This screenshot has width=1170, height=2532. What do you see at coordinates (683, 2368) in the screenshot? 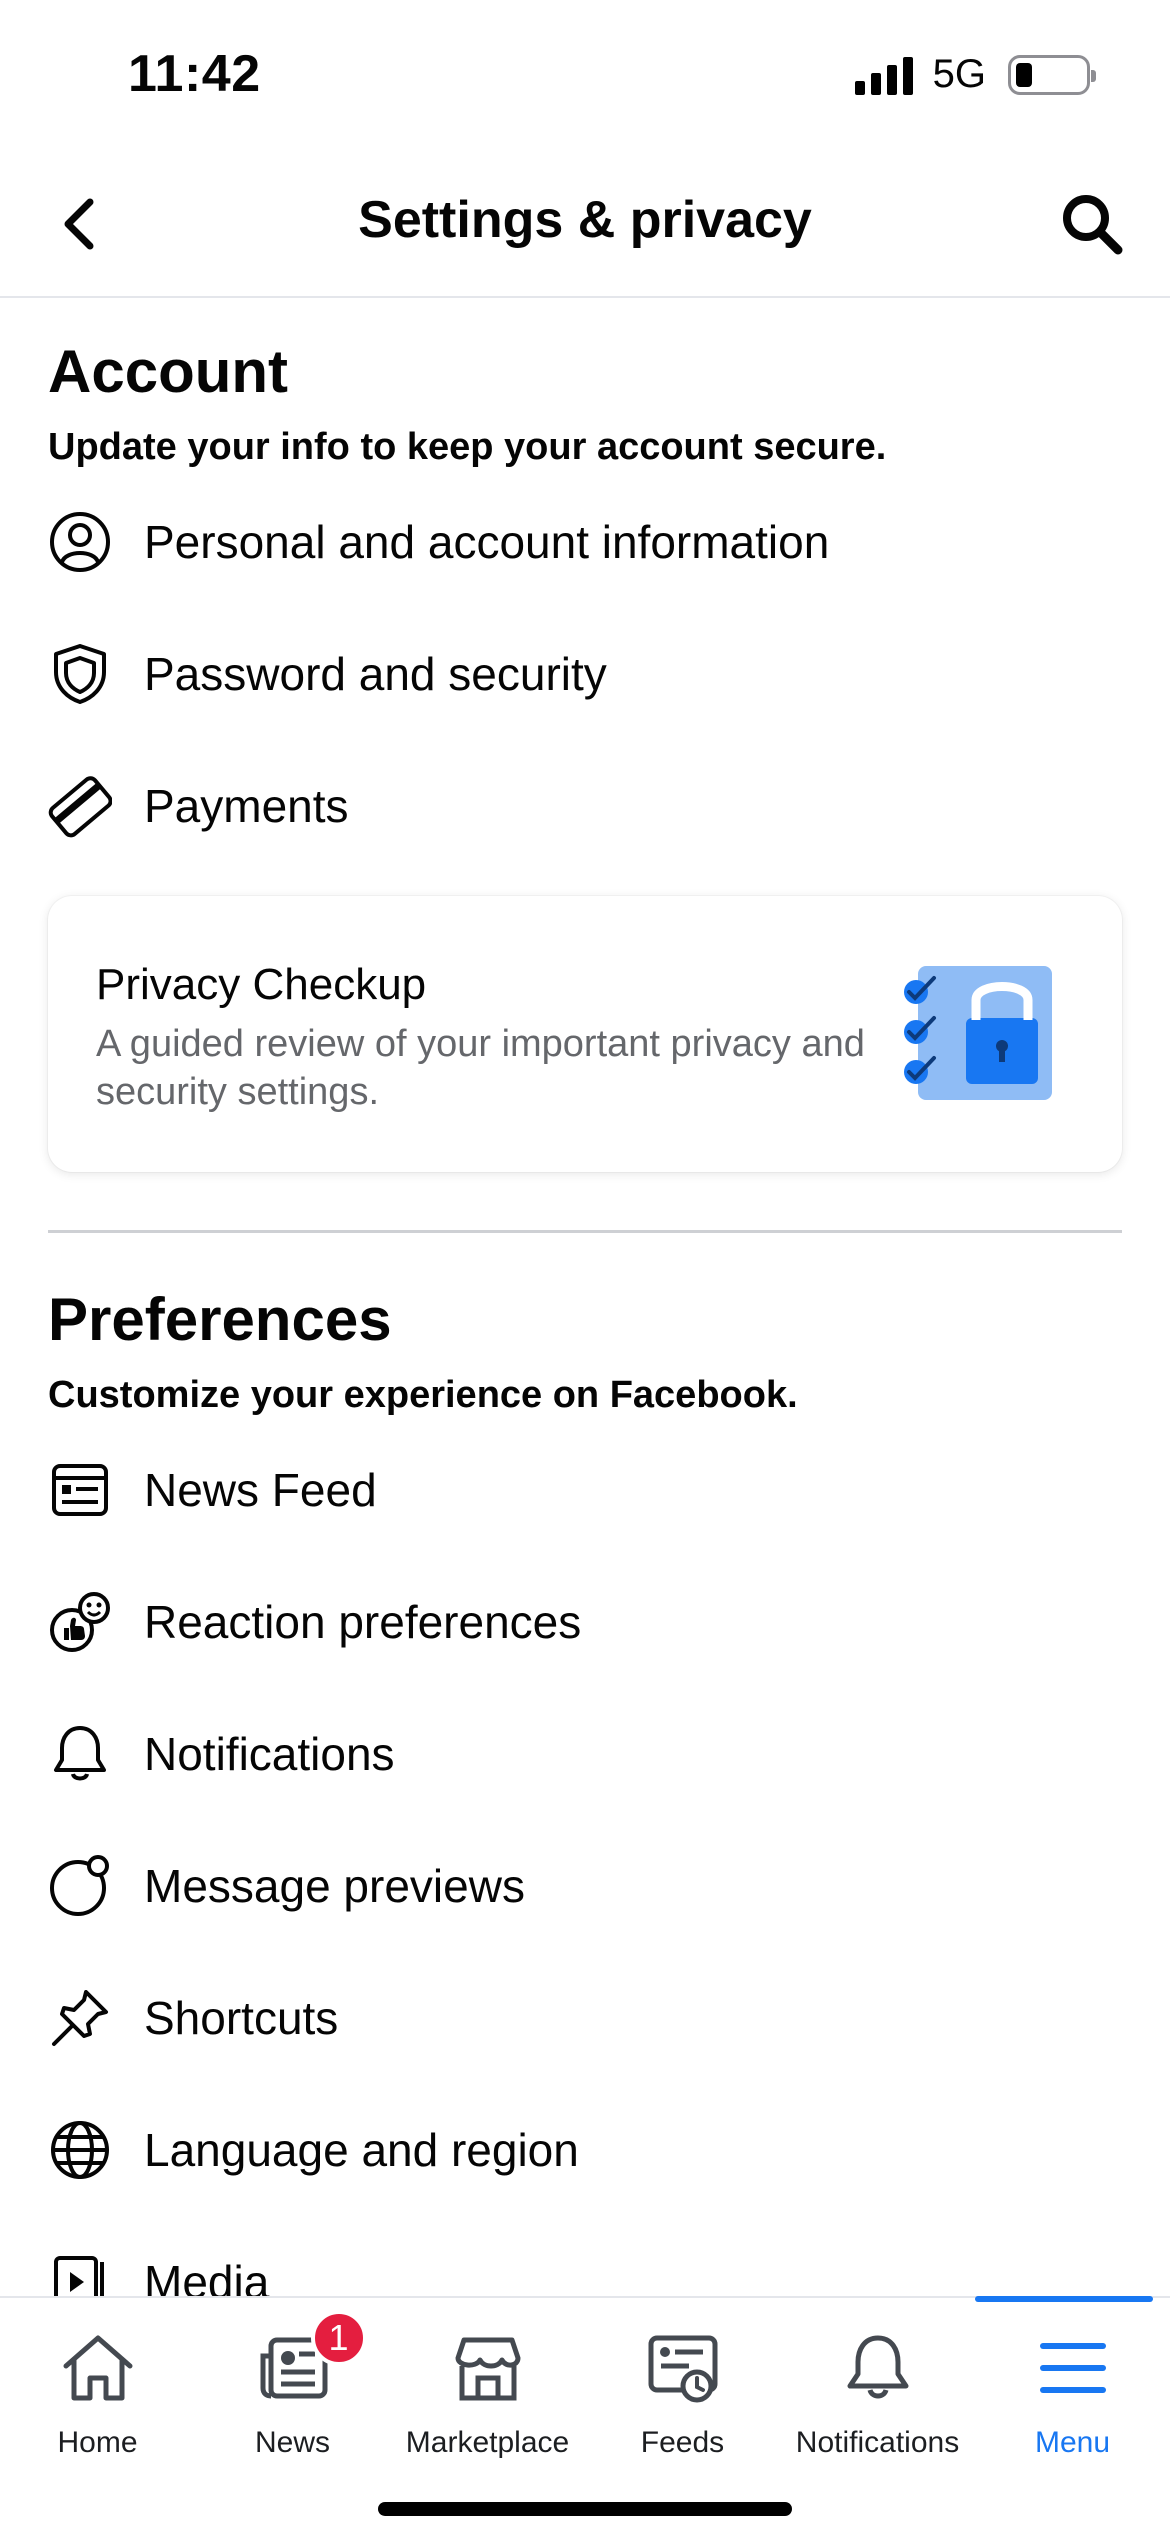
I see `feeds-icon` at bounding box center [683, 2368].